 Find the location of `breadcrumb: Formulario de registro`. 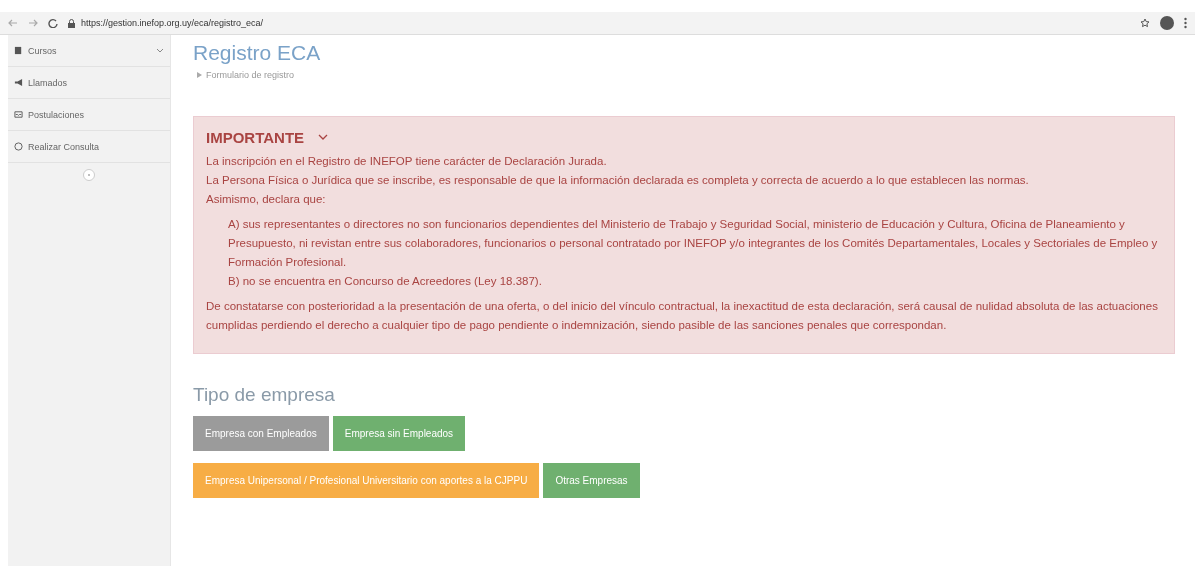

breadcrumb: Formulario de registro is located at coordinates (250, 75).